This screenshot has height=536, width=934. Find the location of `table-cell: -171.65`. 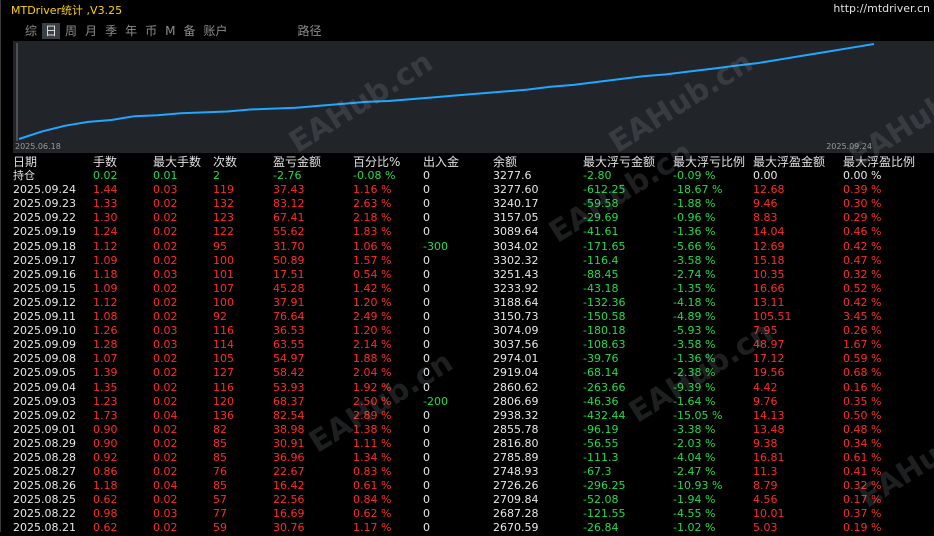

table-cell: -171.65 is located at coordinates (604, 246).